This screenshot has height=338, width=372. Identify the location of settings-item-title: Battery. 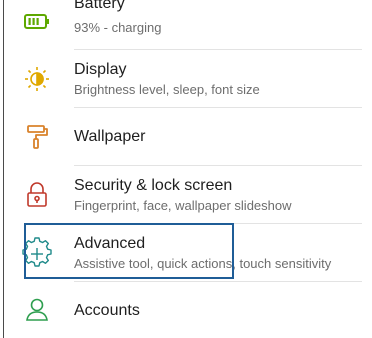
(99, 6).